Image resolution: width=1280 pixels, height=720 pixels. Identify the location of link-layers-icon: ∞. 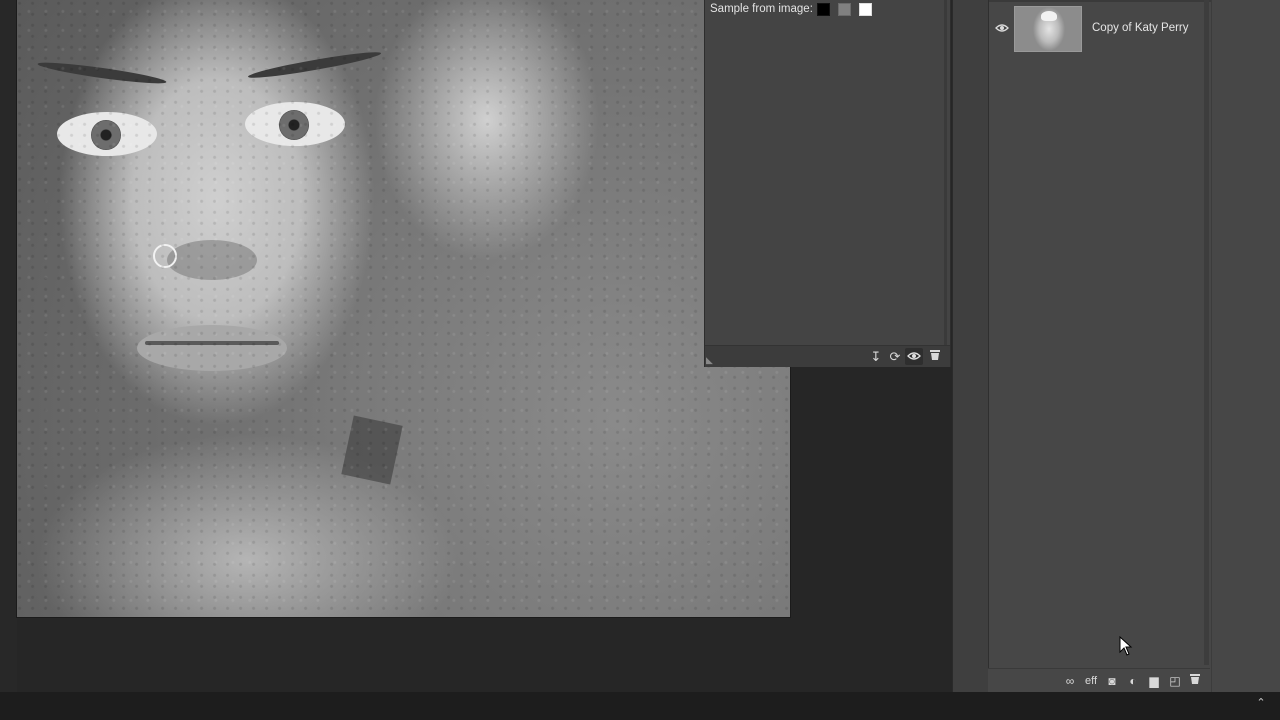
(1070, 681).